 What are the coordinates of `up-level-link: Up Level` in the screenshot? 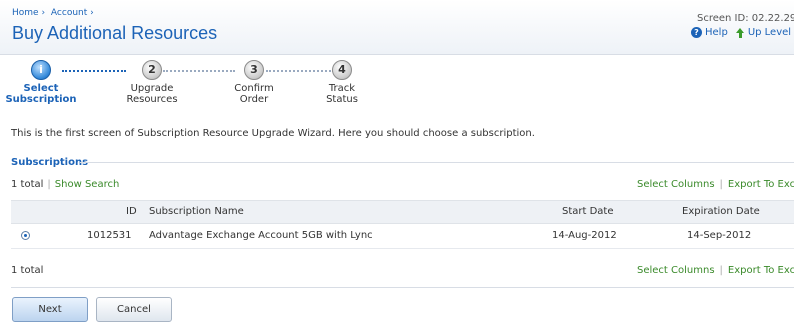 It's located at (769, 32).